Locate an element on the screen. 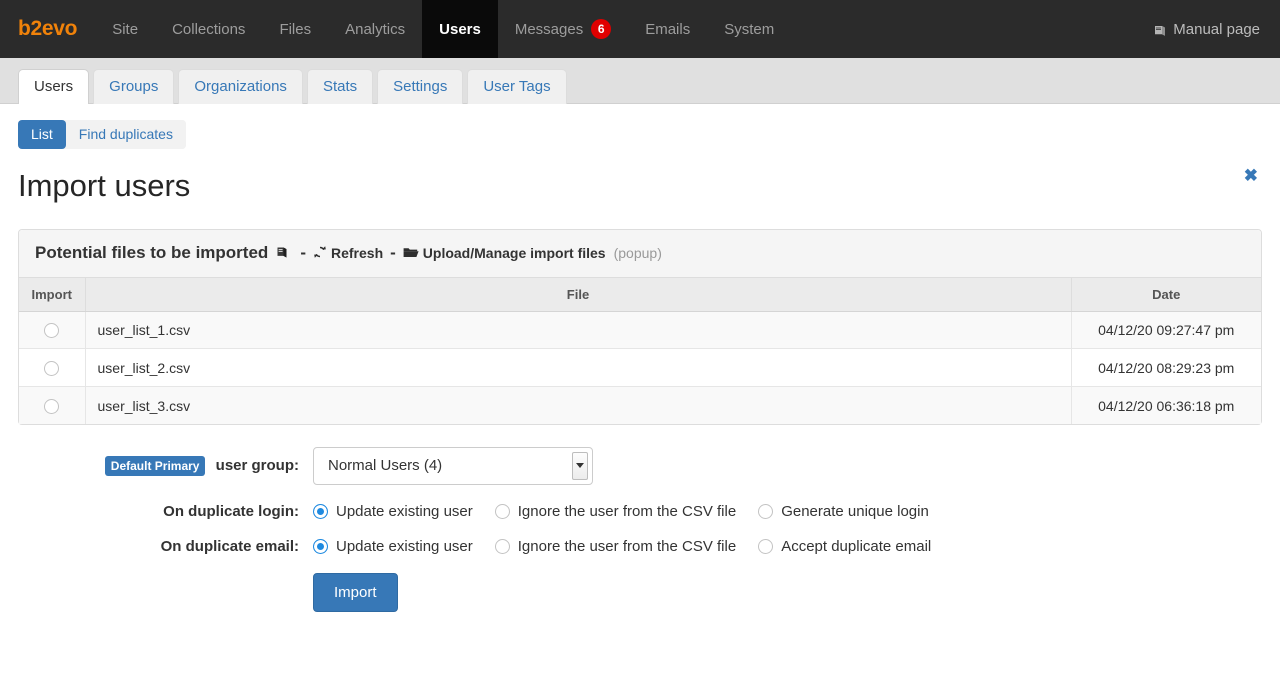  nav-item-label: Analytics is located at coordinates (375, 29).